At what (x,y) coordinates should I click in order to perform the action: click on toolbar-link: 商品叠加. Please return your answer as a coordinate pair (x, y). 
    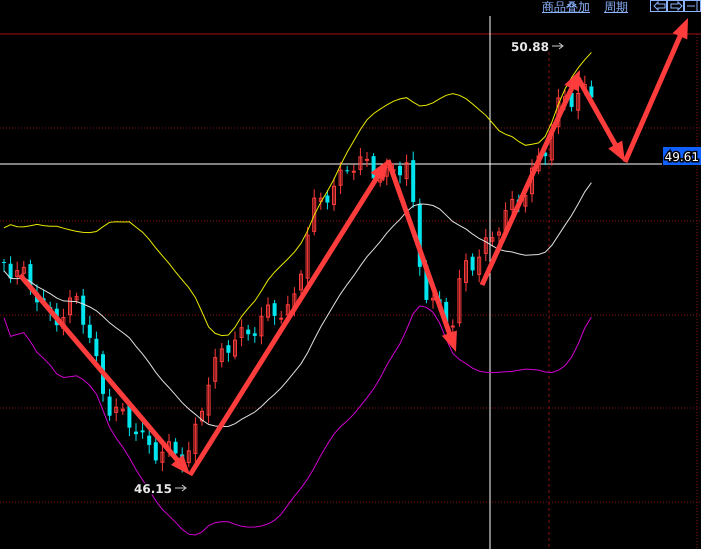
    Looking at the image, I should click on (566, 7).